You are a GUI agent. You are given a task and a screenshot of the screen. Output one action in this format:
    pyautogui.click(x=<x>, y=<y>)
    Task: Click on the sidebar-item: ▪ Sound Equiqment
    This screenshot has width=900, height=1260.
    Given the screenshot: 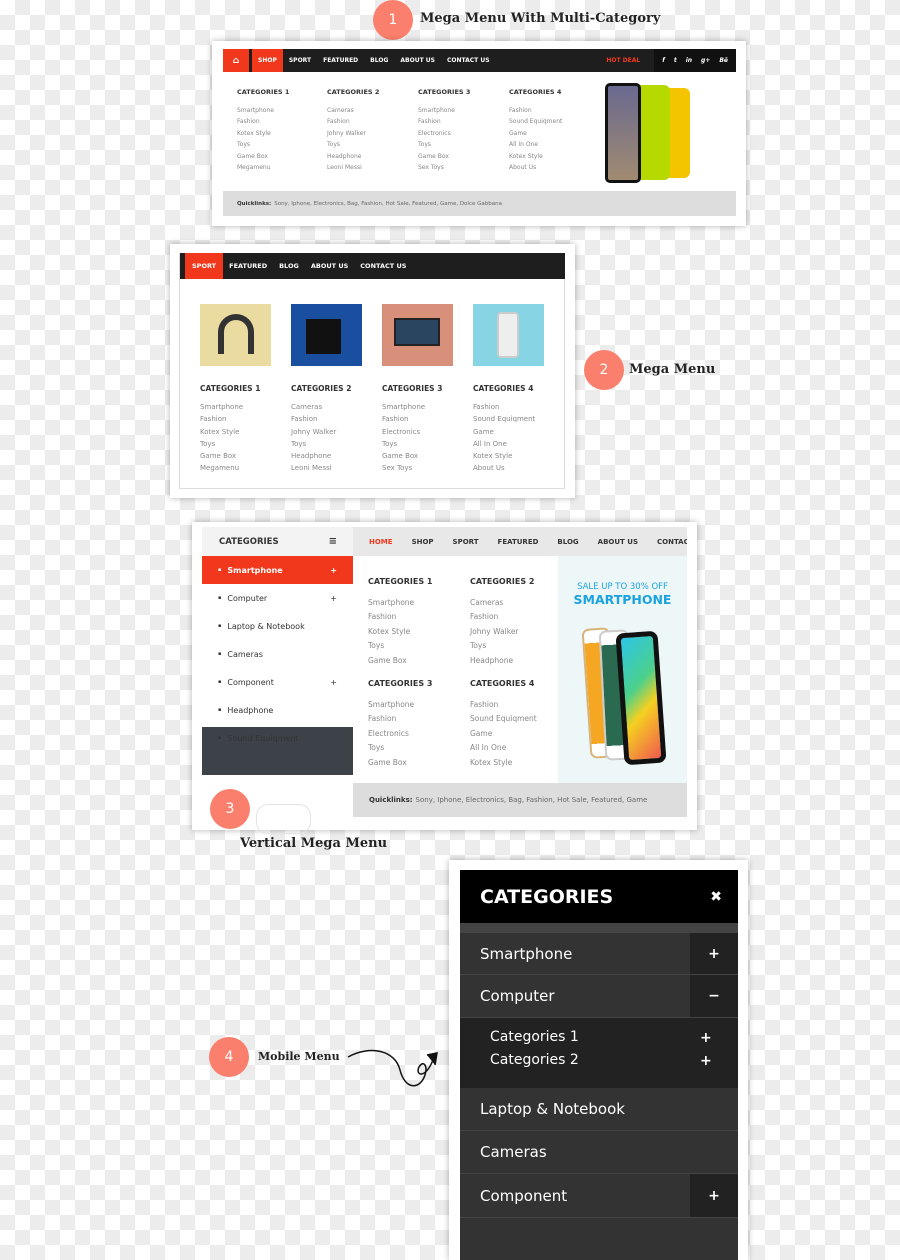 What is the action you would take?
    pyautogui.click(x=277, y=738)
    